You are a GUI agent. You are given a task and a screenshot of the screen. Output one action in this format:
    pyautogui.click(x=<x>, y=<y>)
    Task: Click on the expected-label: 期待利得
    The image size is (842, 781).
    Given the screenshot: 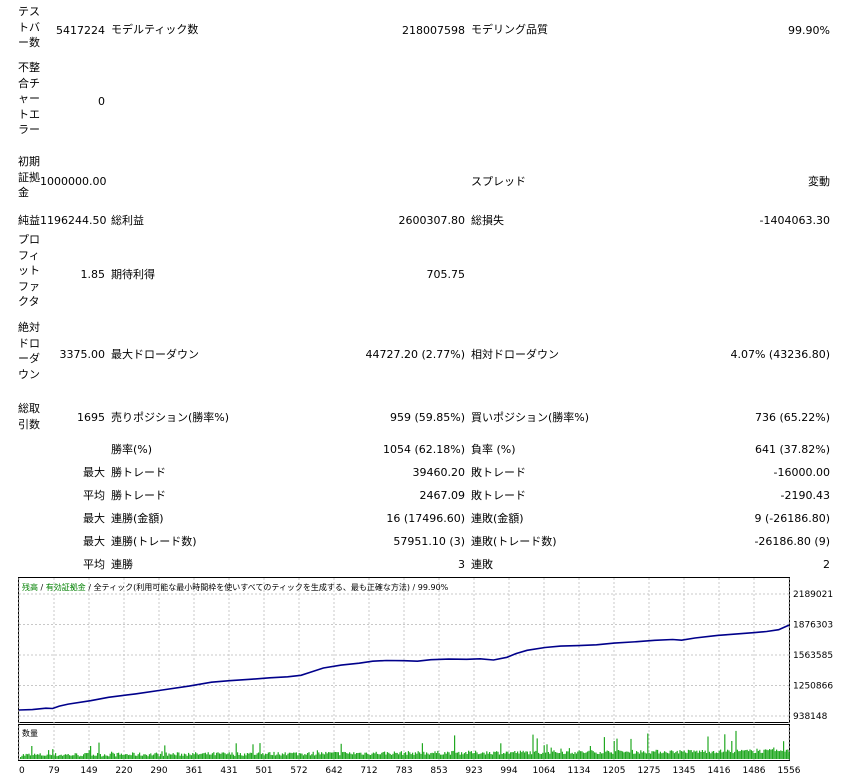 What is the action you would take?
    pyautogui.click(x=133, y=274)
    